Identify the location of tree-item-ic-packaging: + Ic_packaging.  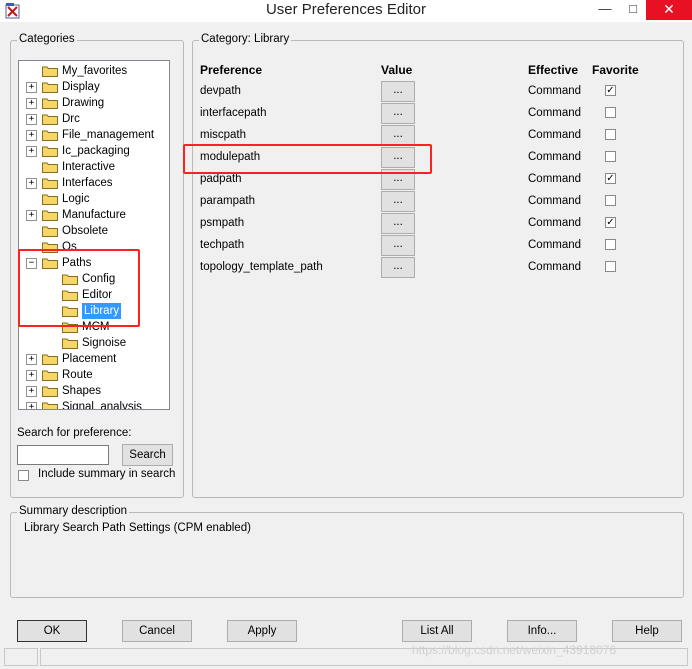
(94, 151).